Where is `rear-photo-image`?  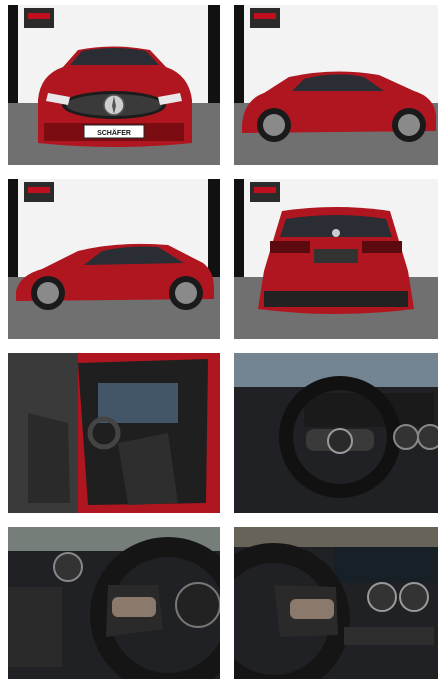
rear-photo-image is located at coordinates (336, 259).